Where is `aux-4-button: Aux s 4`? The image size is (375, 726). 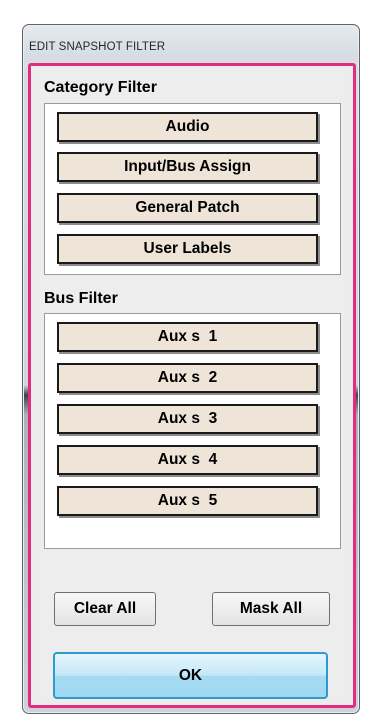 aux-4-button: Aux s 4 is located at coordinates (187, 460).